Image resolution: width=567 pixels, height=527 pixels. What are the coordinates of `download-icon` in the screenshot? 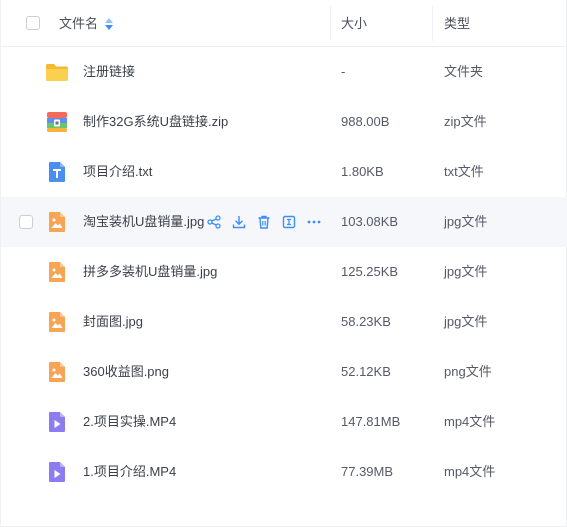 It's located at (239, 222).